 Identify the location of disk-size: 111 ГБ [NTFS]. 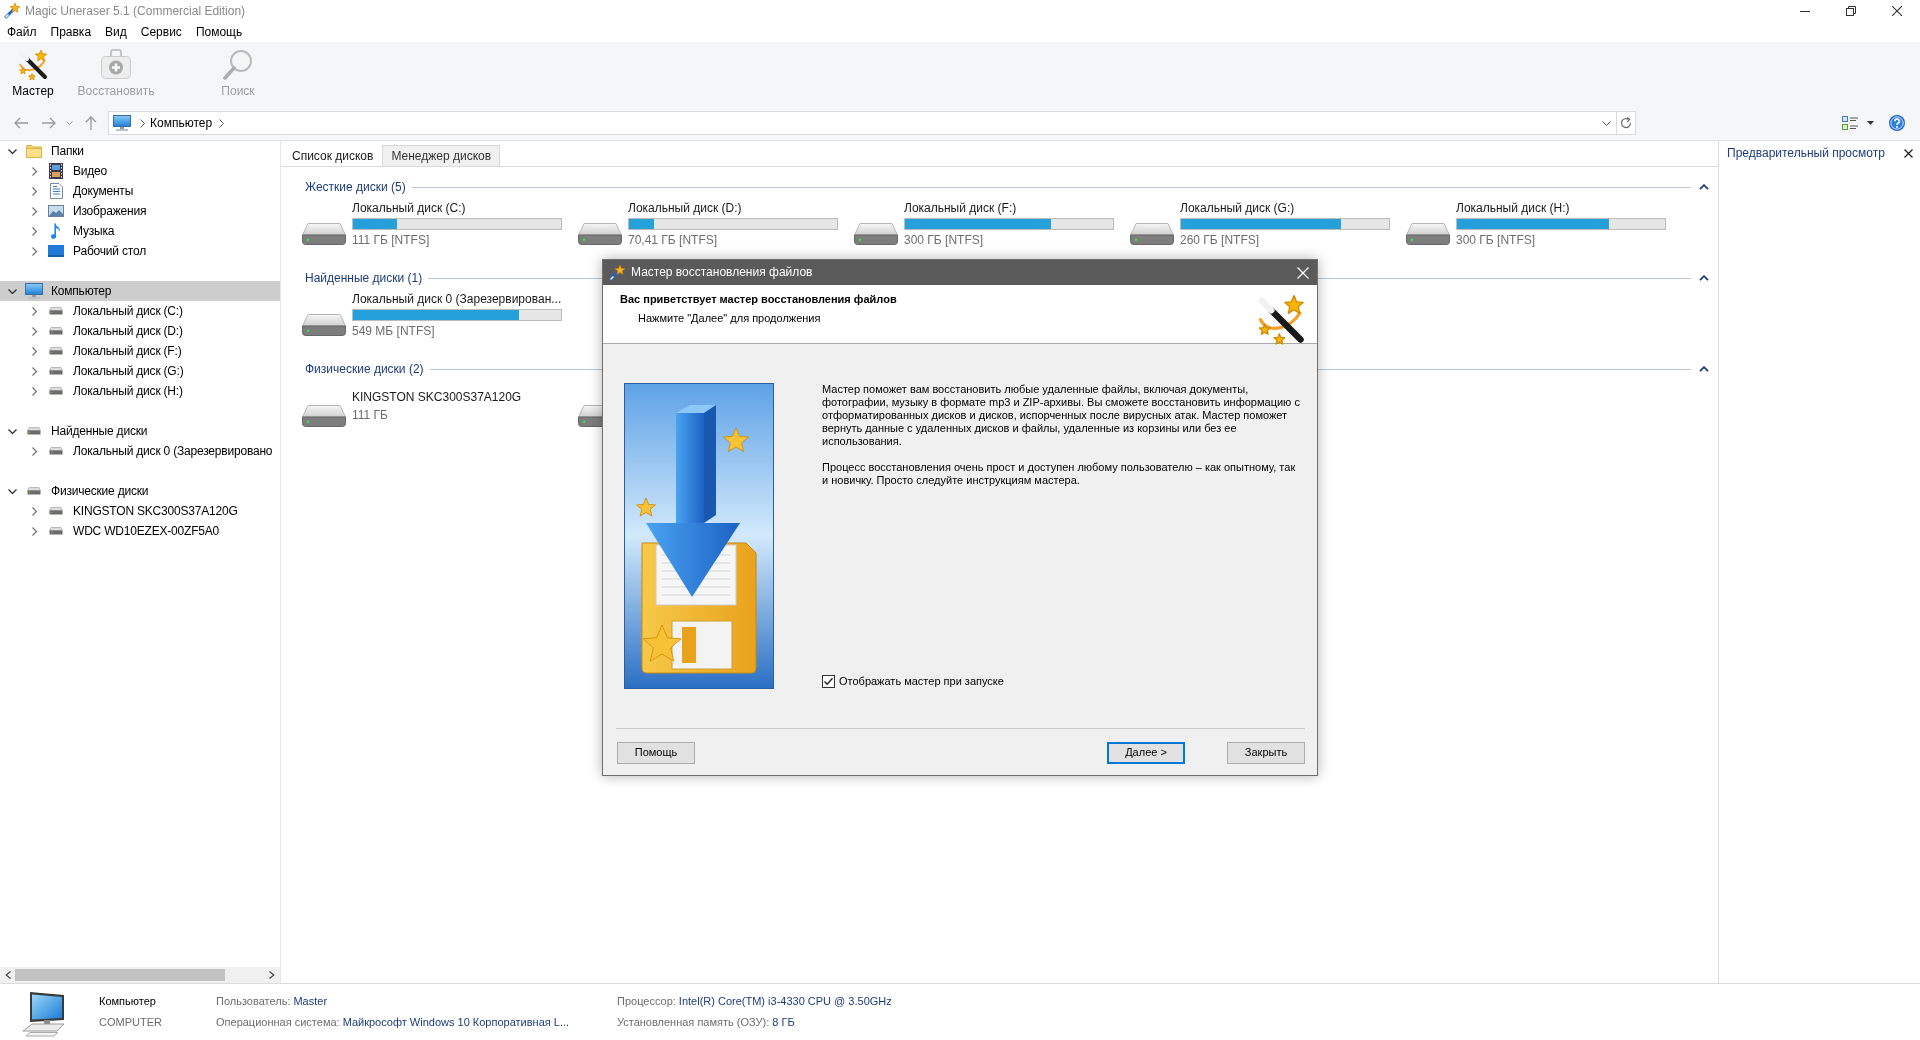
(391, 240).